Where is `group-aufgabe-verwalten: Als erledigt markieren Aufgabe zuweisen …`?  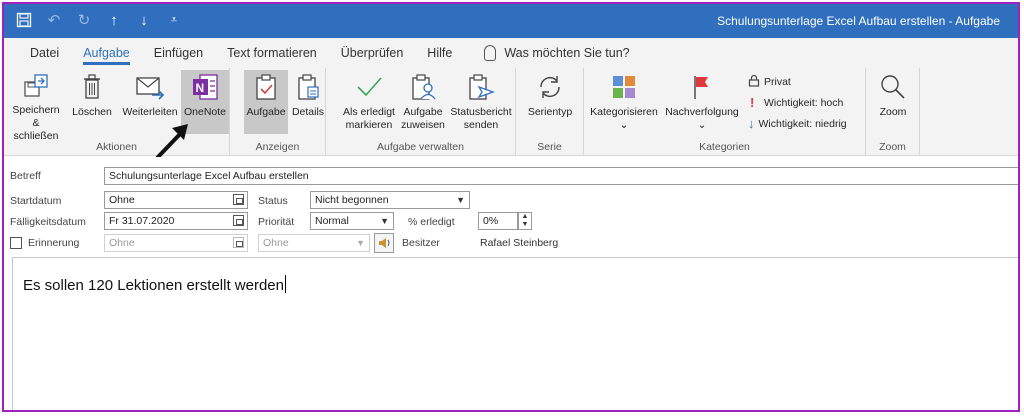 group-aufgabe-verwalten: Als erledigt markieren Aufgabe zuweisen … is located at coordinates (421, 112).